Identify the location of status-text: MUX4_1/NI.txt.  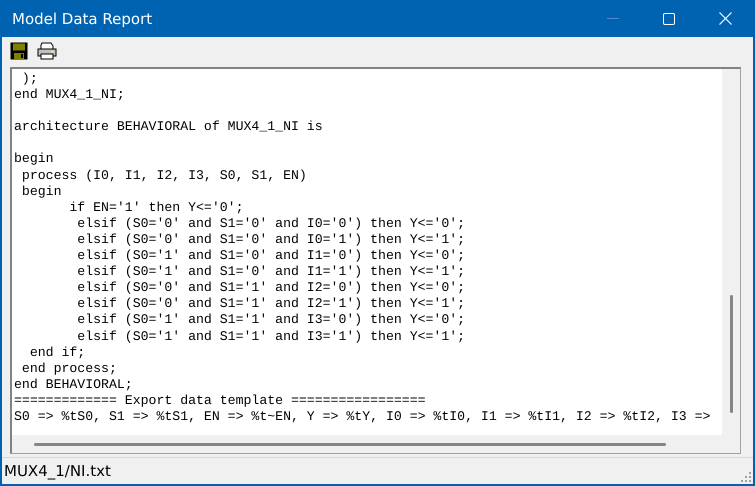
(57, 471).